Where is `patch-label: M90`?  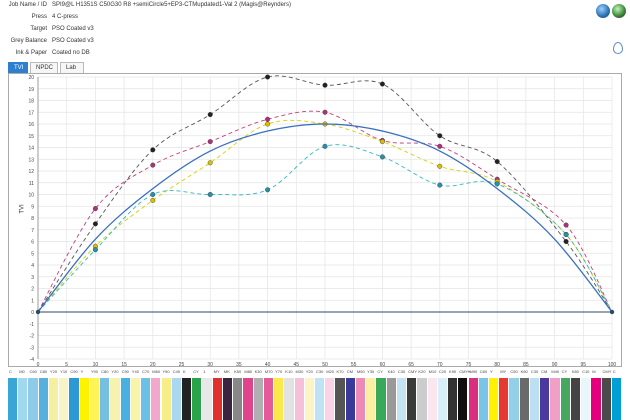 patch-label: M90 is located at coordinates (473, 371).